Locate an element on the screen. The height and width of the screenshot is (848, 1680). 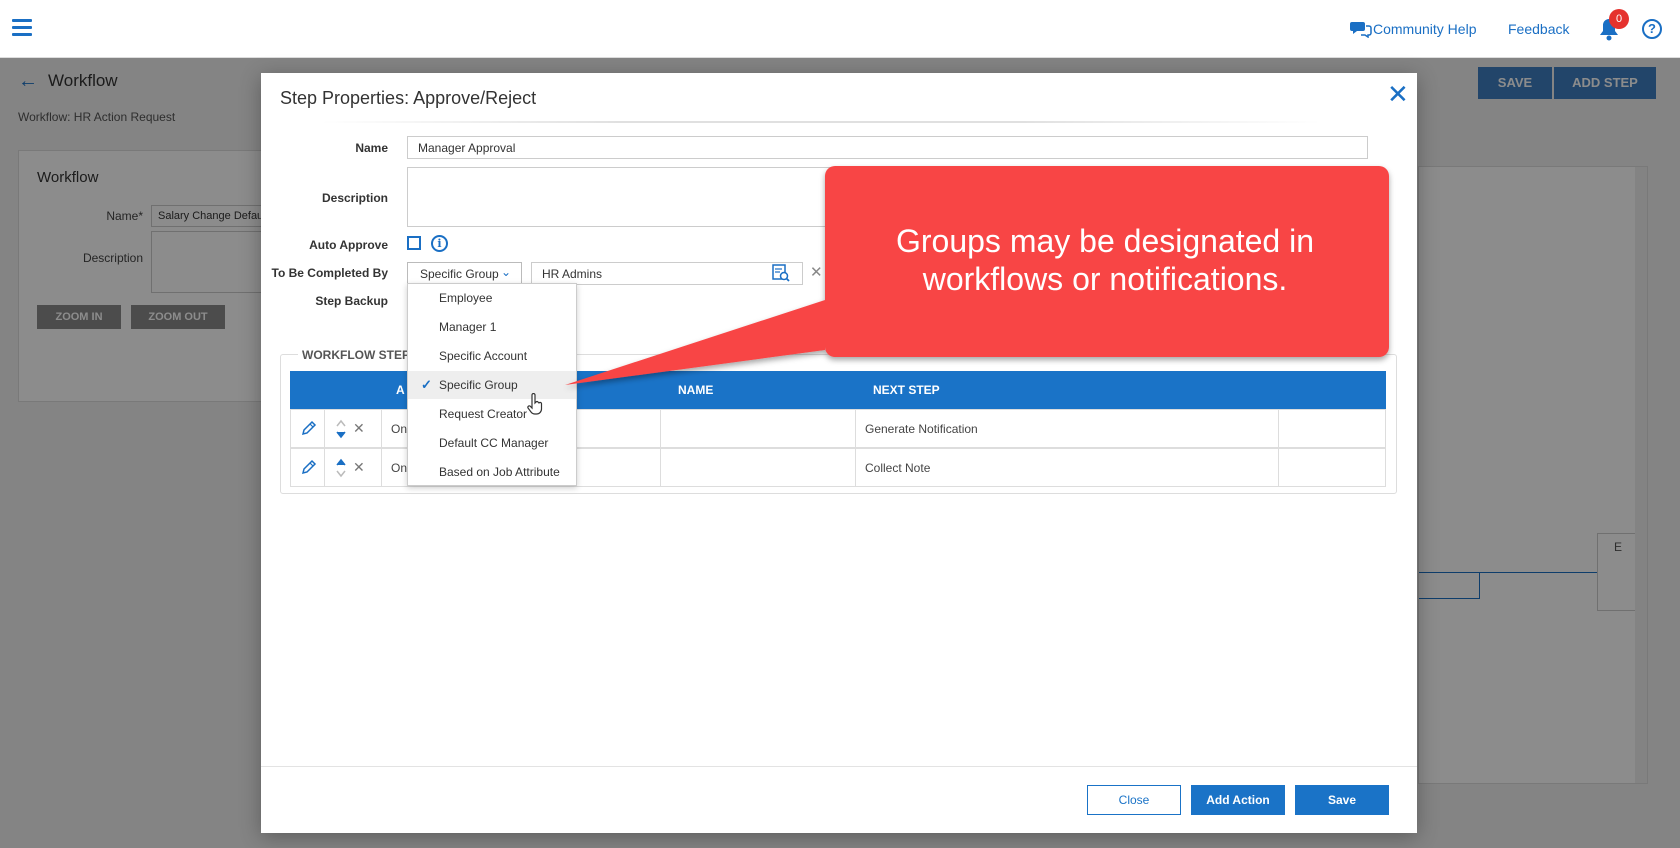
dropdown-option-manager-1: Manager 1 is located at coordinates (492, 327).